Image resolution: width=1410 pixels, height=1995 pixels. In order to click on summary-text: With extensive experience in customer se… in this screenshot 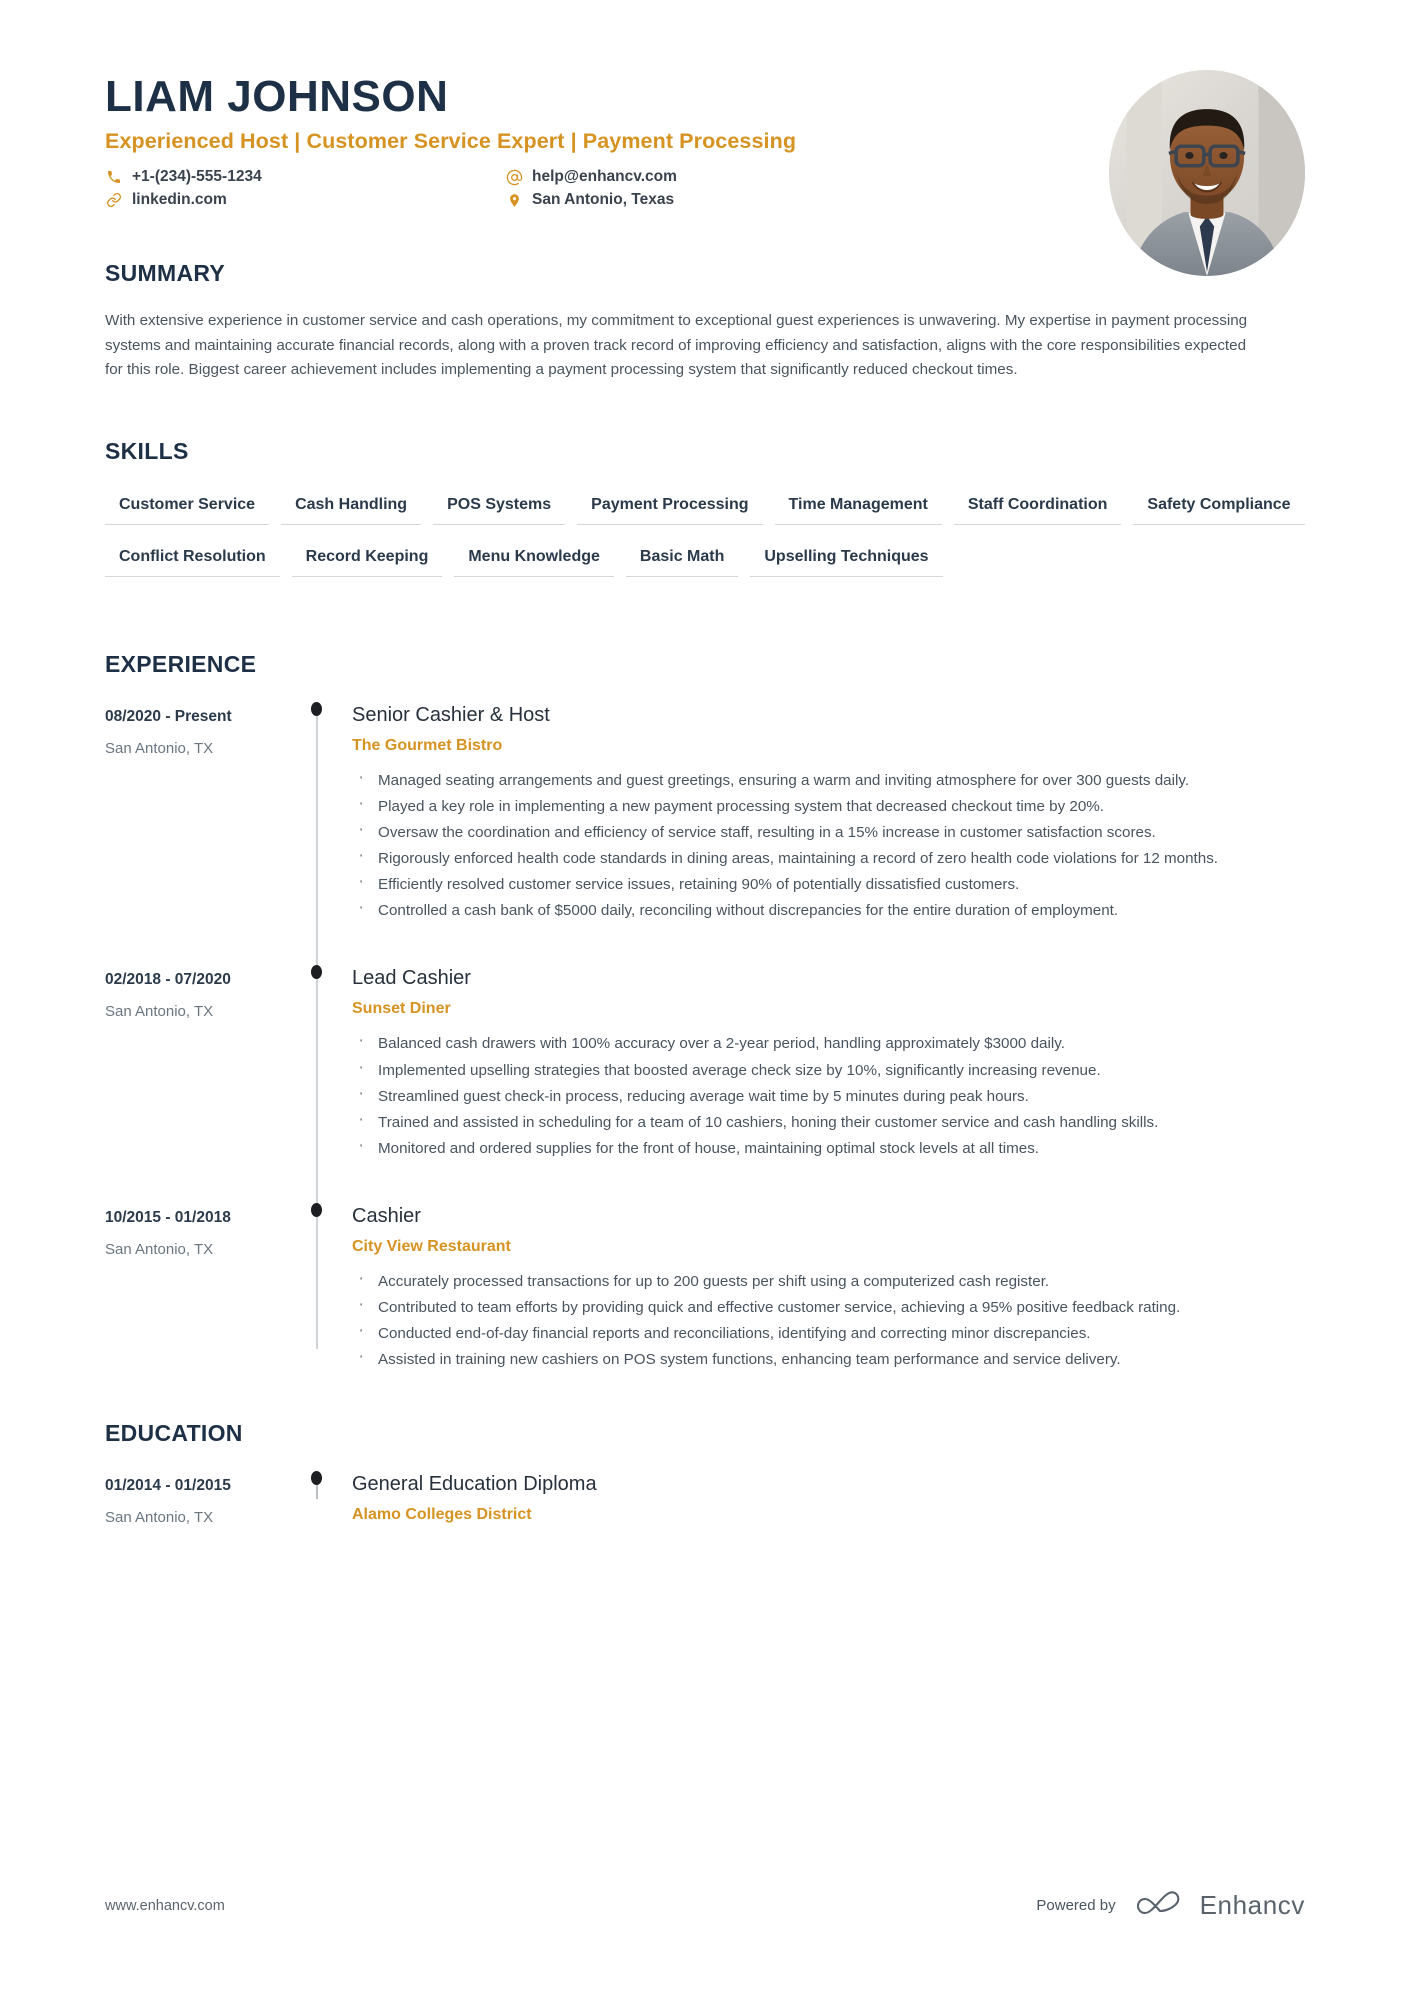, I will do `click(676, 345)`.